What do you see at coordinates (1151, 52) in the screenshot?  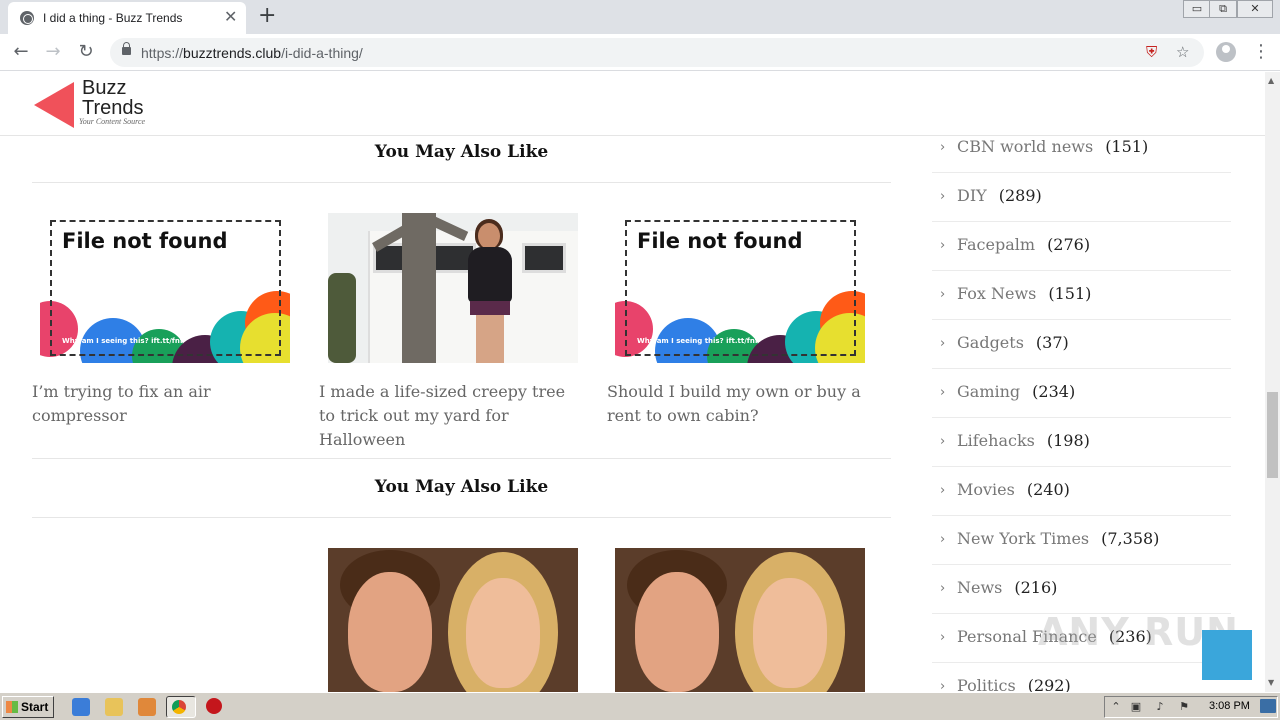 I see `shield-blocked-icon: ⛨` at bounding box center [1151, 52].